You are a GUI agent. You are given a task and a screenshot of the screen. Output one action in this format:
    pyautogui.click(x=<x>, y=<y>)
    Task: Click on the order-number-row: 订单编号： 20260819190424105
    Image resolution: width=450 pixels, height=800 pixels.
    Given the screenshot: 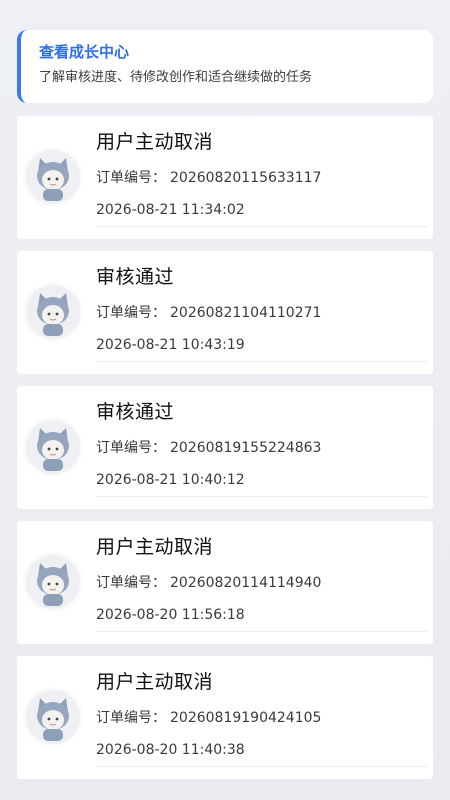 What is the action you would take?
    pyautogui.click(x=208, y=718)
    